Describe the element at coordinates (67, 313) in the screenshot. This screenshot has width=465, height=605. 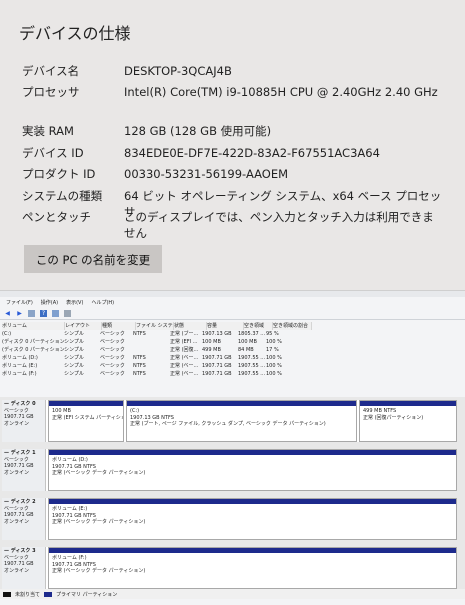
I see `settings-icon` at that location.